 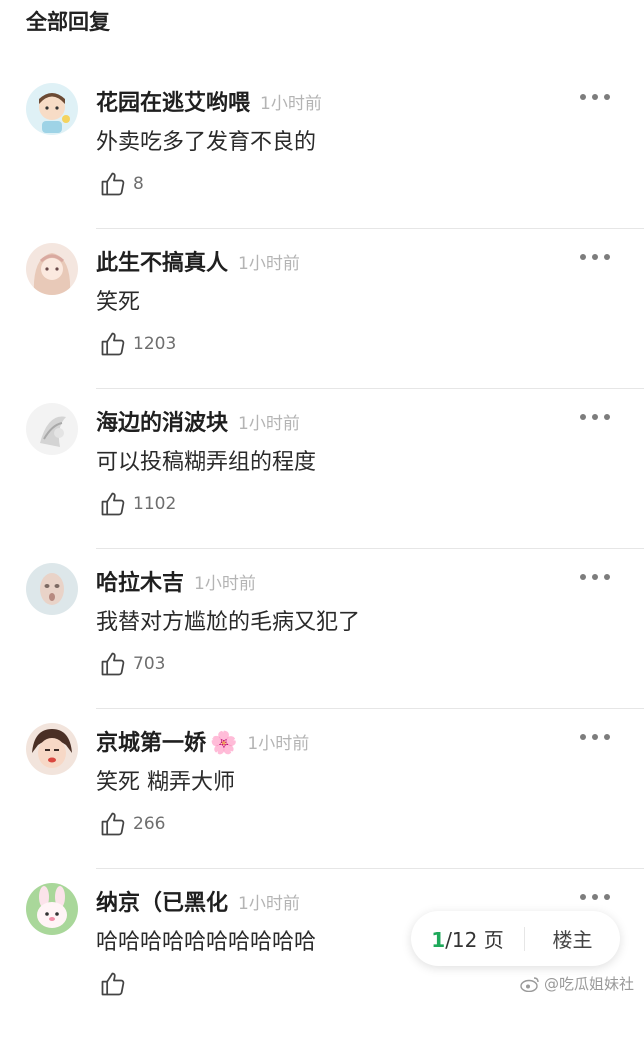 I want to click on total-pages: /12 页, so click(x=474, y=940).